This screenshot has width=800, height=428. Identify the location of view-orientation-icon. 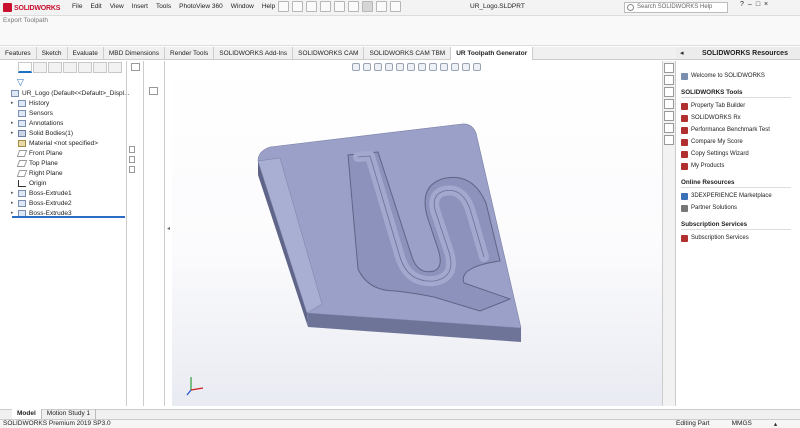
(411, 67).